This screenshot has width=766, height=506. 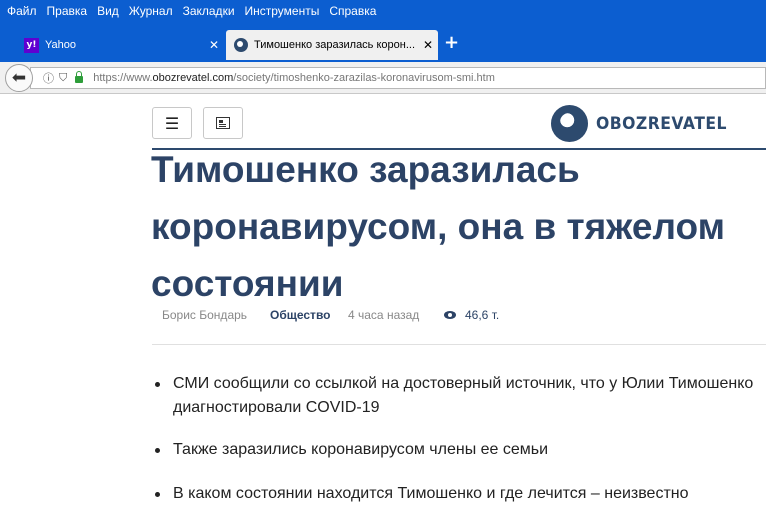 I want to click on info-icon: ⓘ, so click(x=48, y=78).